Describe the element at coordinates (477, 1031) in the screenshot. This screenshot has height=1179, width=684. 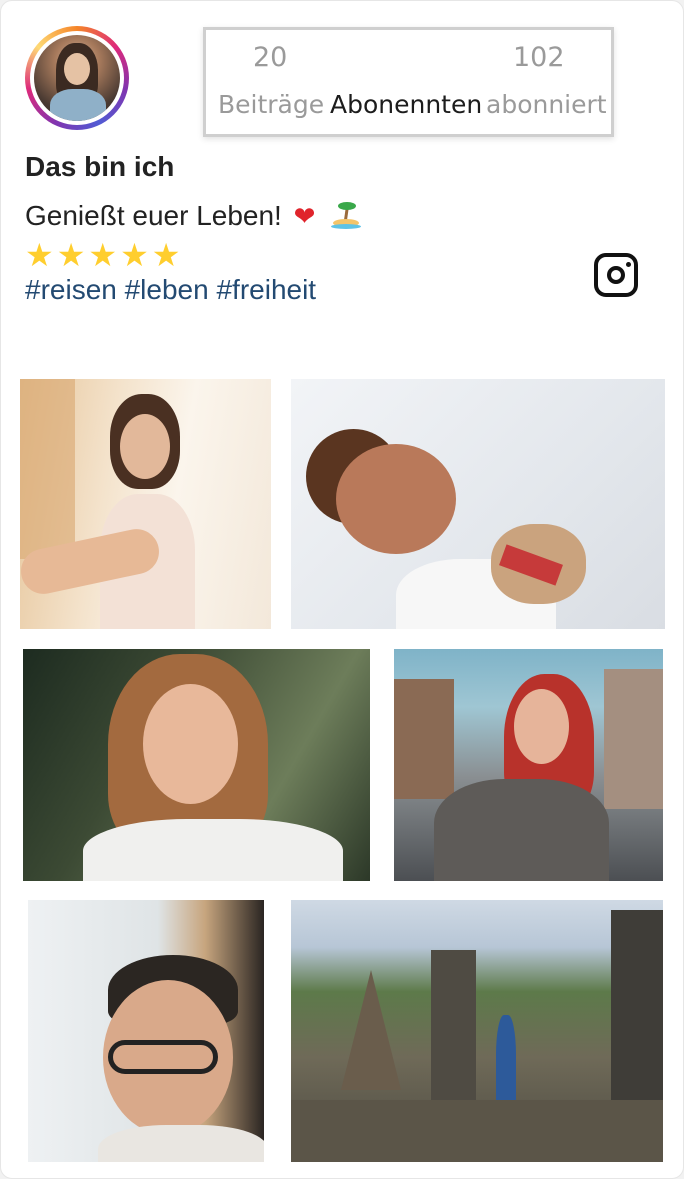
I see `gallery-photo-temple` at that location.